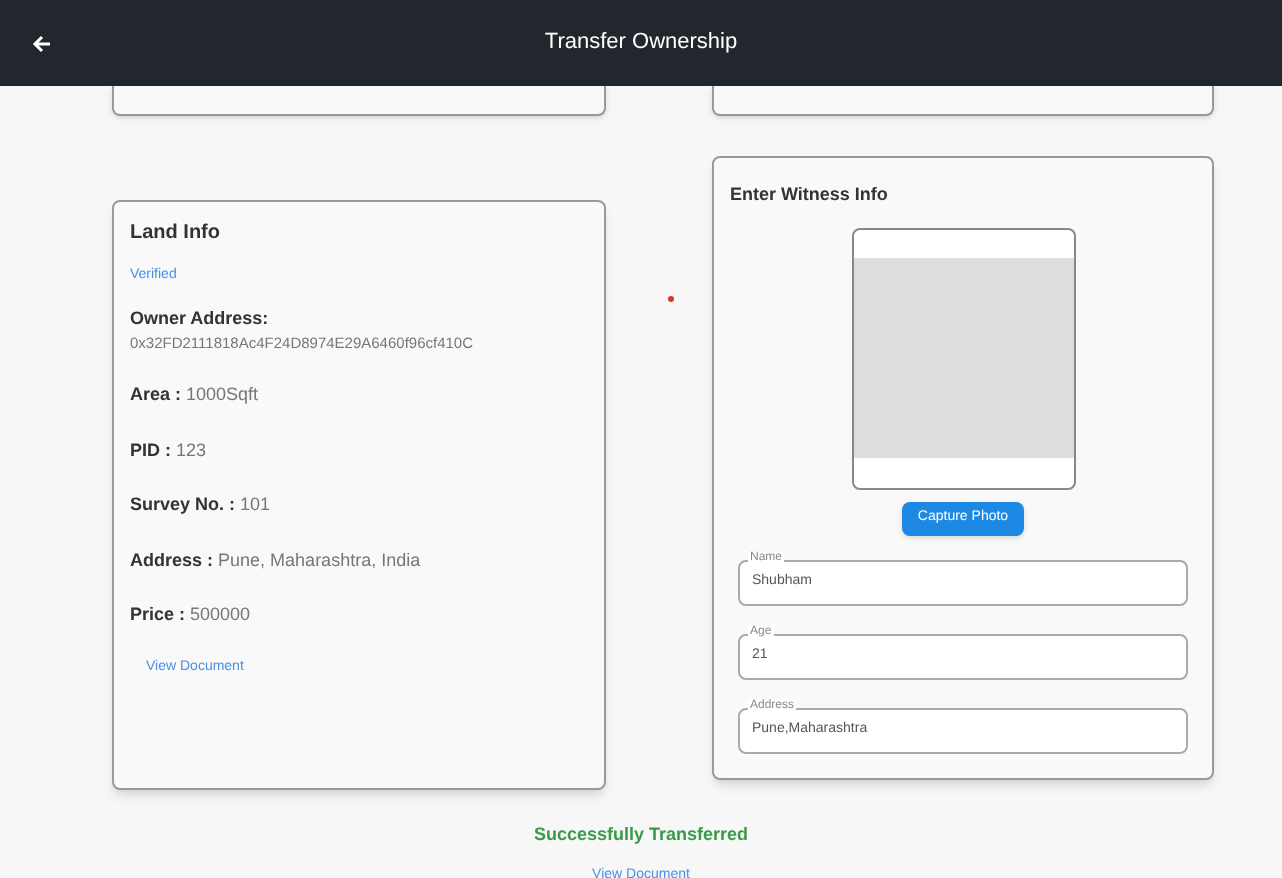  Describe the element at coordinates (195, 395) in the screenshot. I see `land-detail: Area : 1000Sqft` at that location.